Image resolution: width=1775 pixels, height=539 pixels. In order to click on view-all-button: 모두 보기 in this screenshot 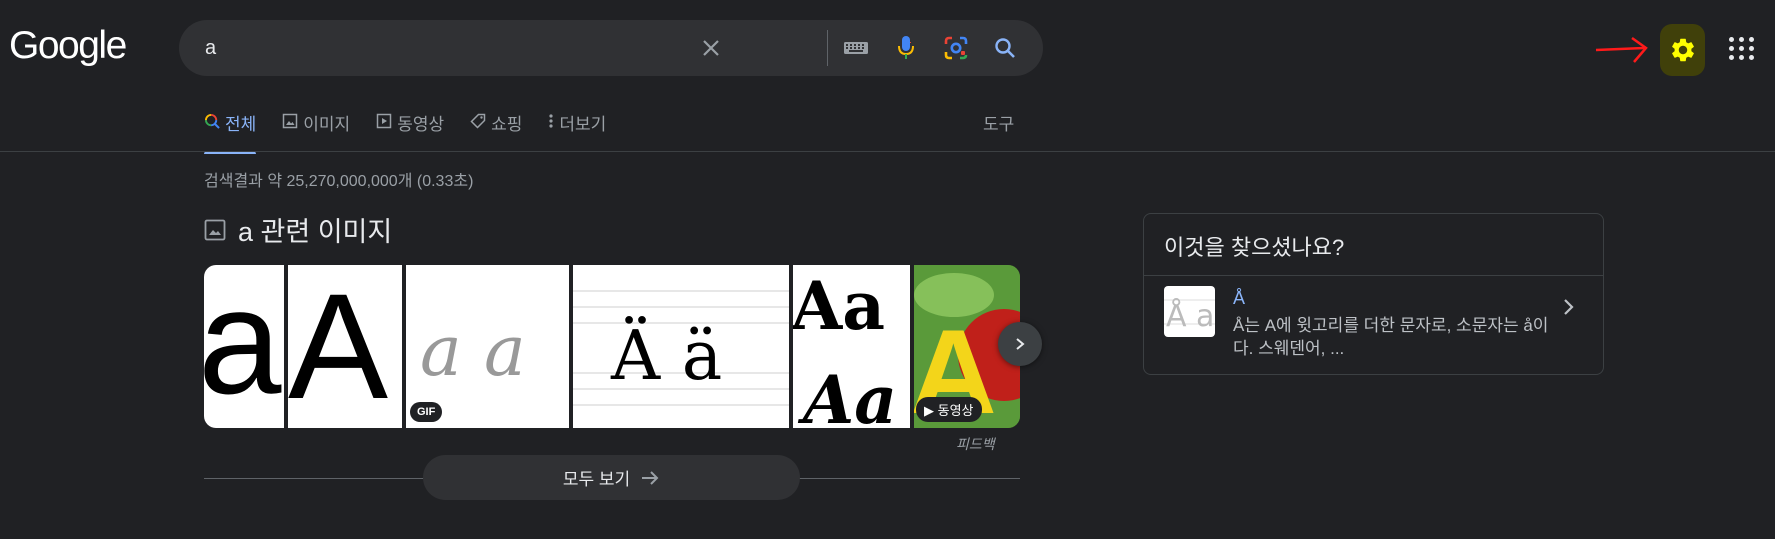, I will do `click(611, 477)`.